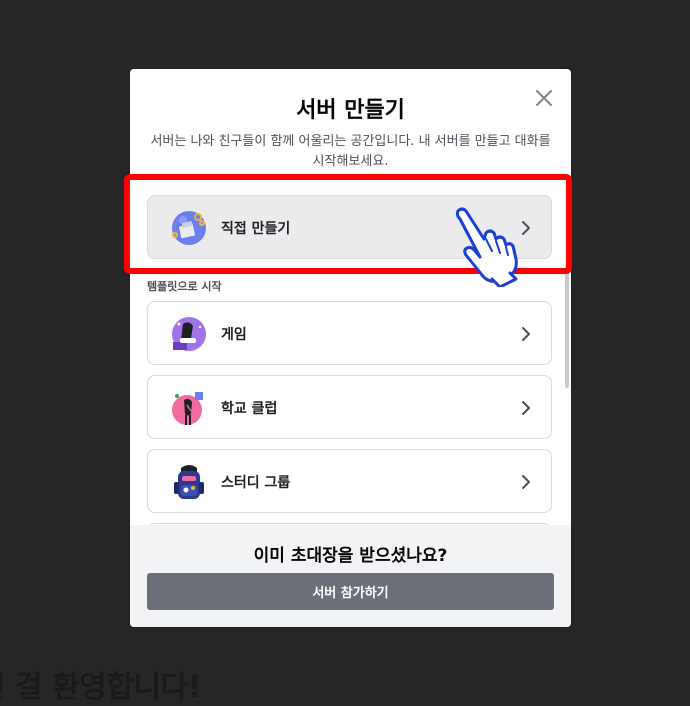 This screenshot has width=690, height=706. I want to click on template-gaming-button: 게임, so click(349, 333).